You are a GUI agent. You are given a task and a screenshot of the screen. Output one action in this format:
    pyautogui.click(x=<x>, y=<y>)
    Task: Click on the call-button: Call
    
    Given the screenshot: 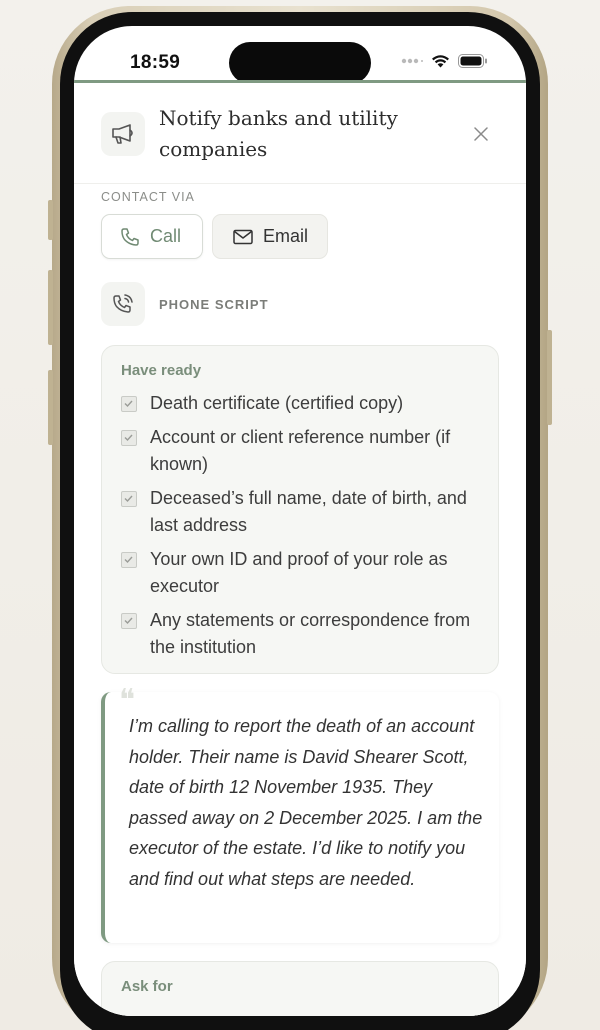 What is the action you would take?
    pyautogui.click(x=152, y=236)
    